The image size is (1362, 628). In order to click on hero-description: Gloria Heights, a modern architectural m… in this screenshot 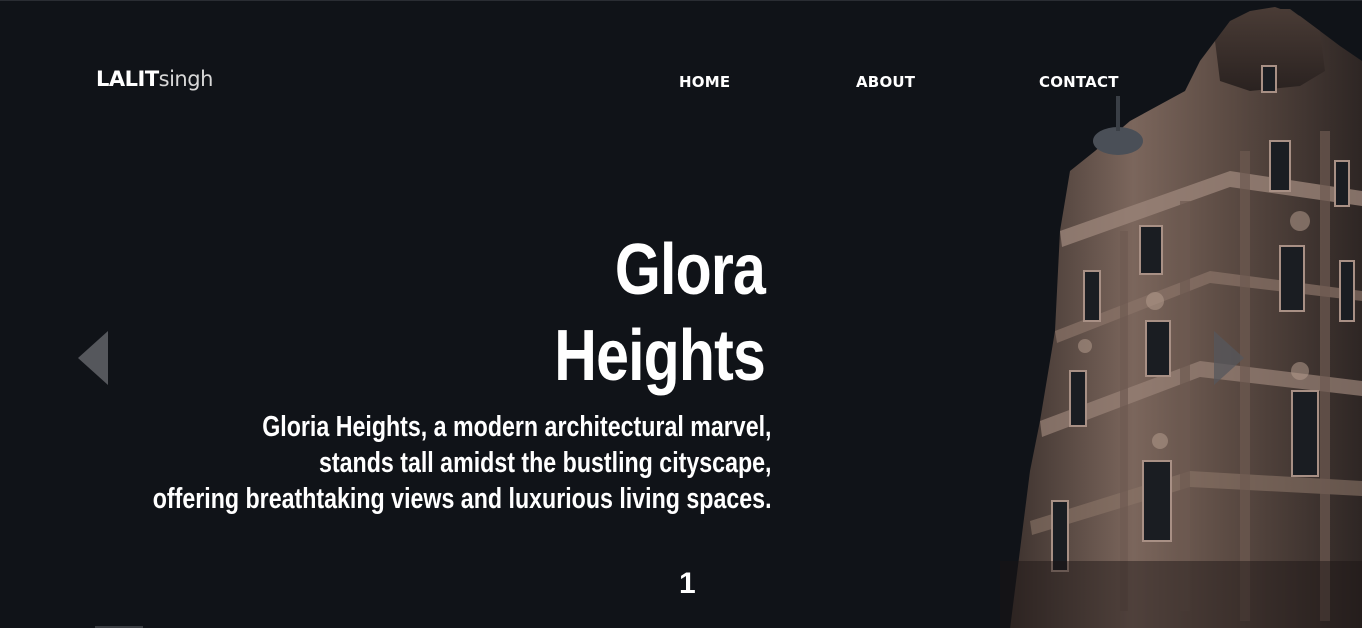, I will do `click(462, 463)`.